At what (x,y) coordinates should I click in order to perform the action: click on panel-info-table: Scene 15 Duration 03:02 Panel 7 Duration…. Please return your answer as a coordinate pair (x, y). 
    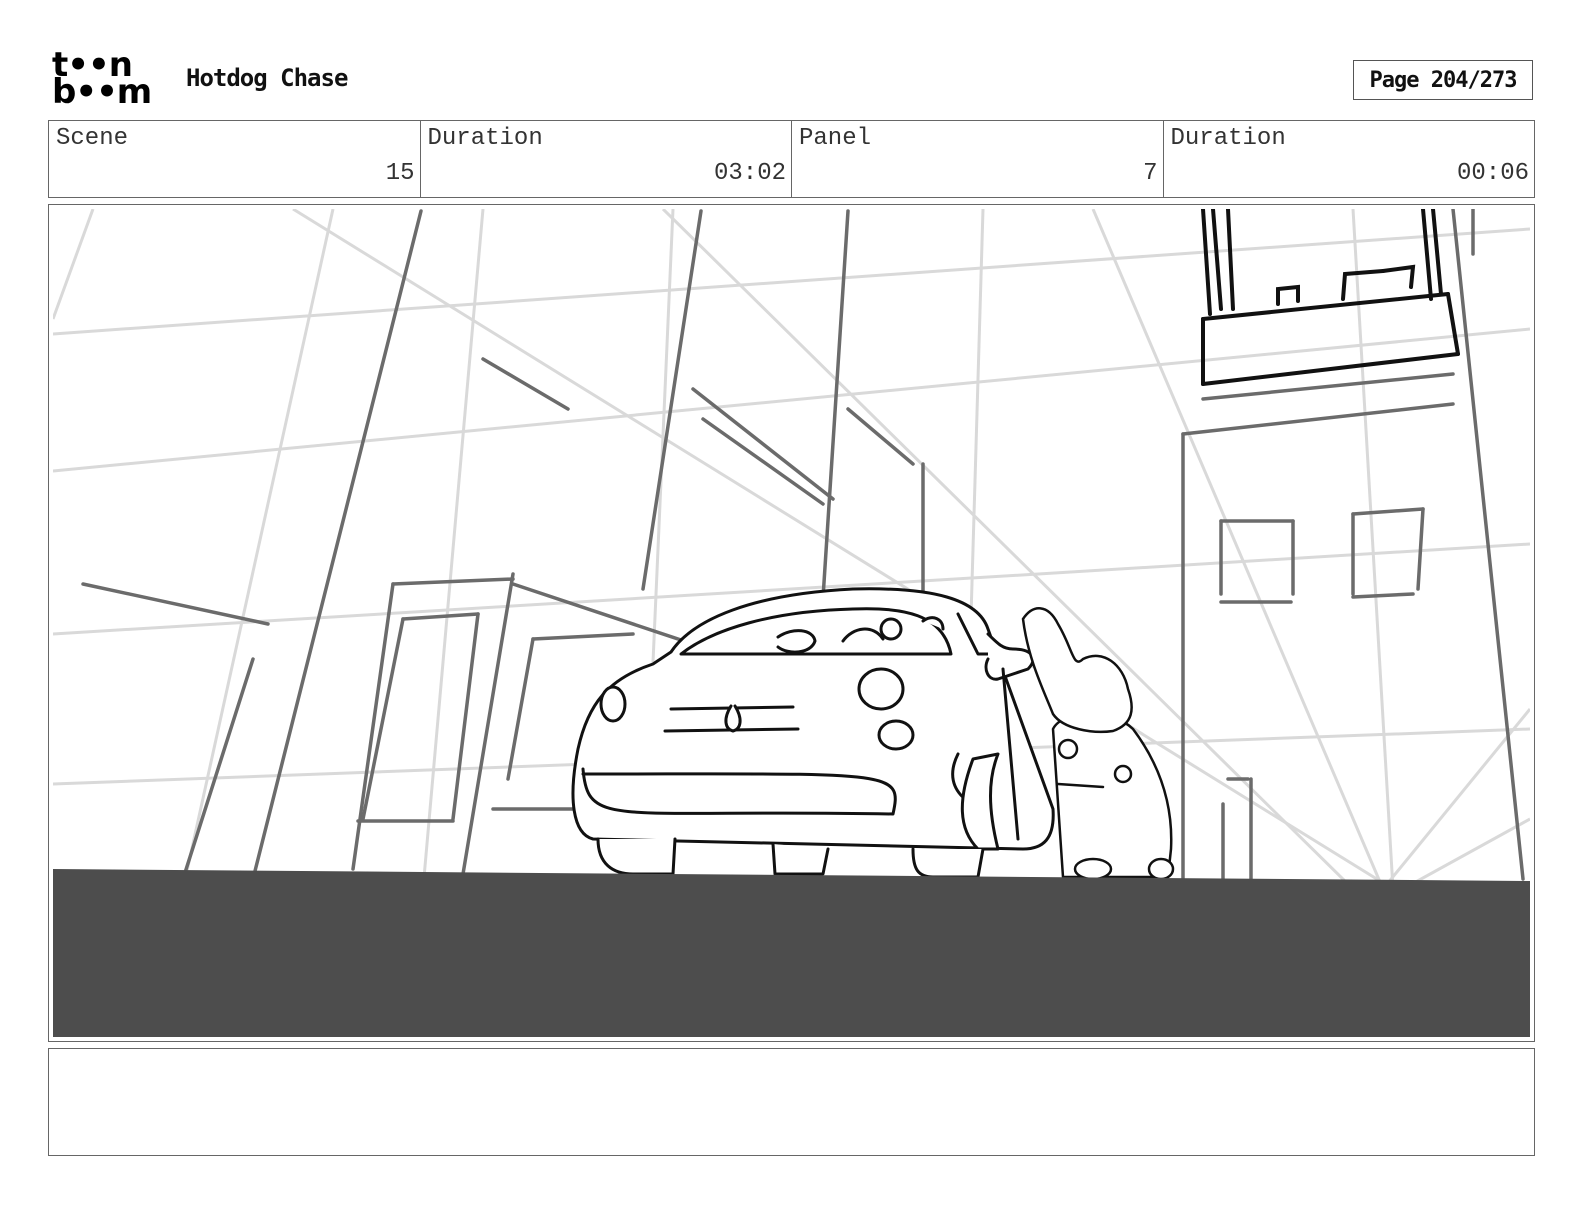
    Looking at the image, I should click on (791, 159).